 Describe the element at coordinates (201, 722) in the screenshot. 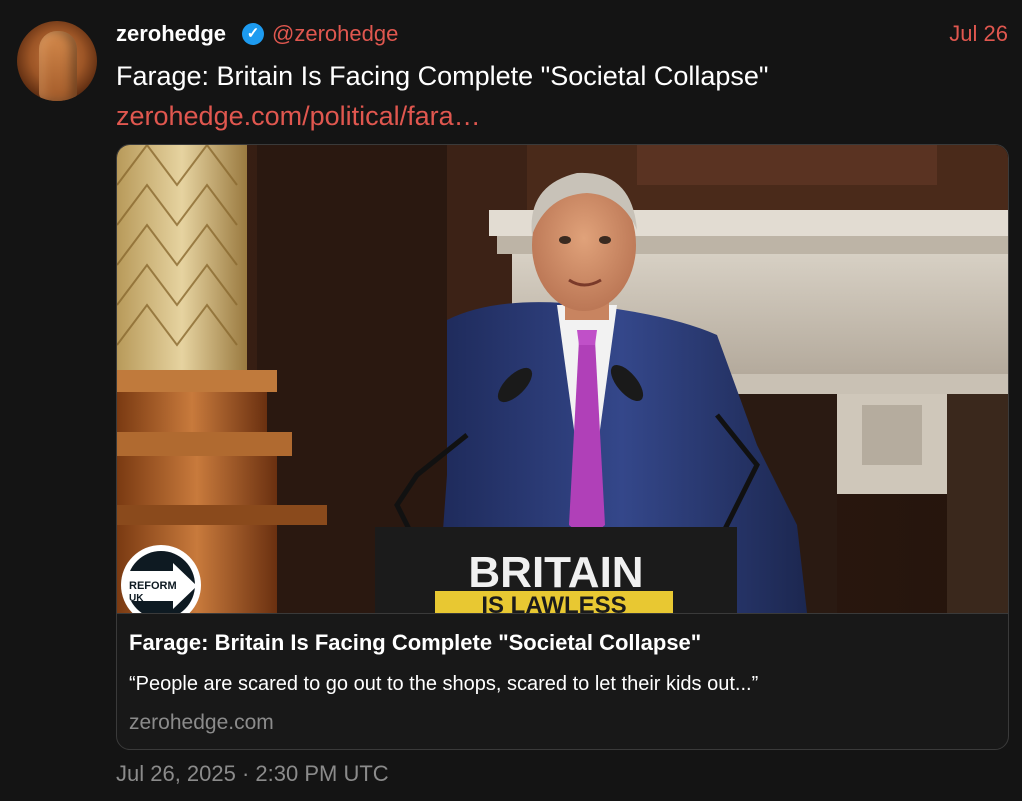

I see `card-domain: zerohedge.com` at that location.